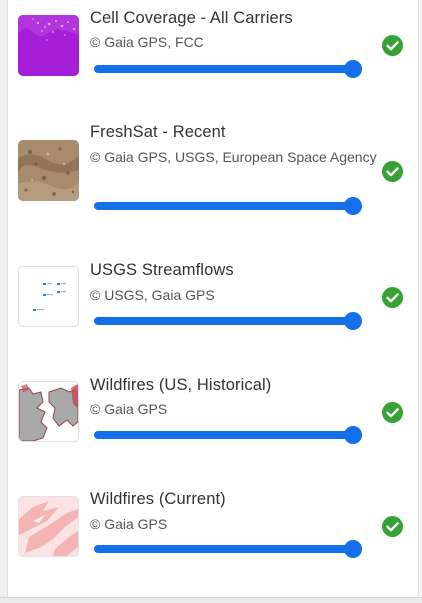 The width and height of the screenshot is (422, 603). What do you see at coordinates (48, 526) in the screenshot?
I see `current-fire-perimeters-icon` at bounding box center [48, 526].